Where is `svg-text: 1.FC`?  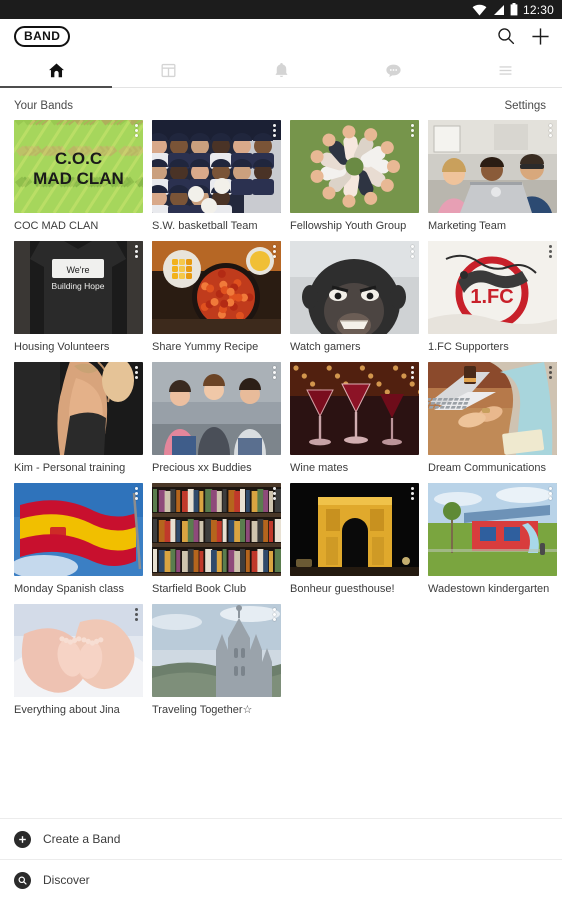
svg-text: 1.FC is located at coordinates (491, 297).